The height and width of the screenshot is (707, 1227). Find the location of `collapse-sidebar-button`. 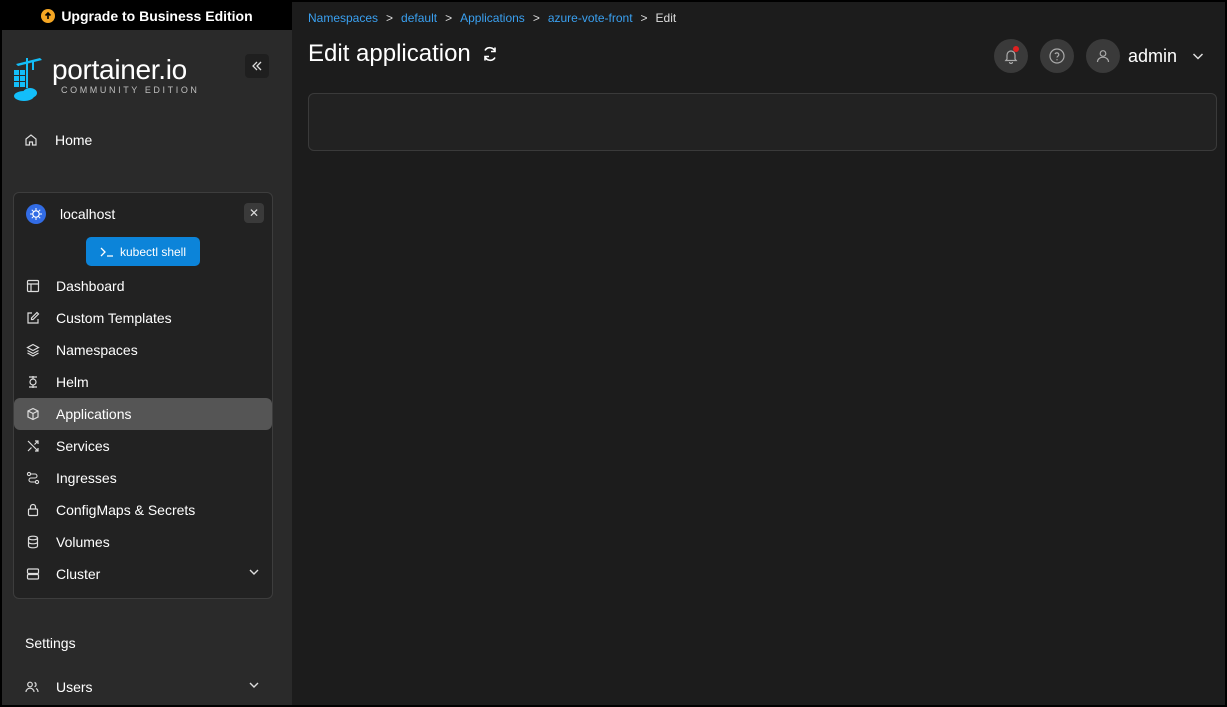

collapse-sidebar-button is located at coordinates (257, 66).